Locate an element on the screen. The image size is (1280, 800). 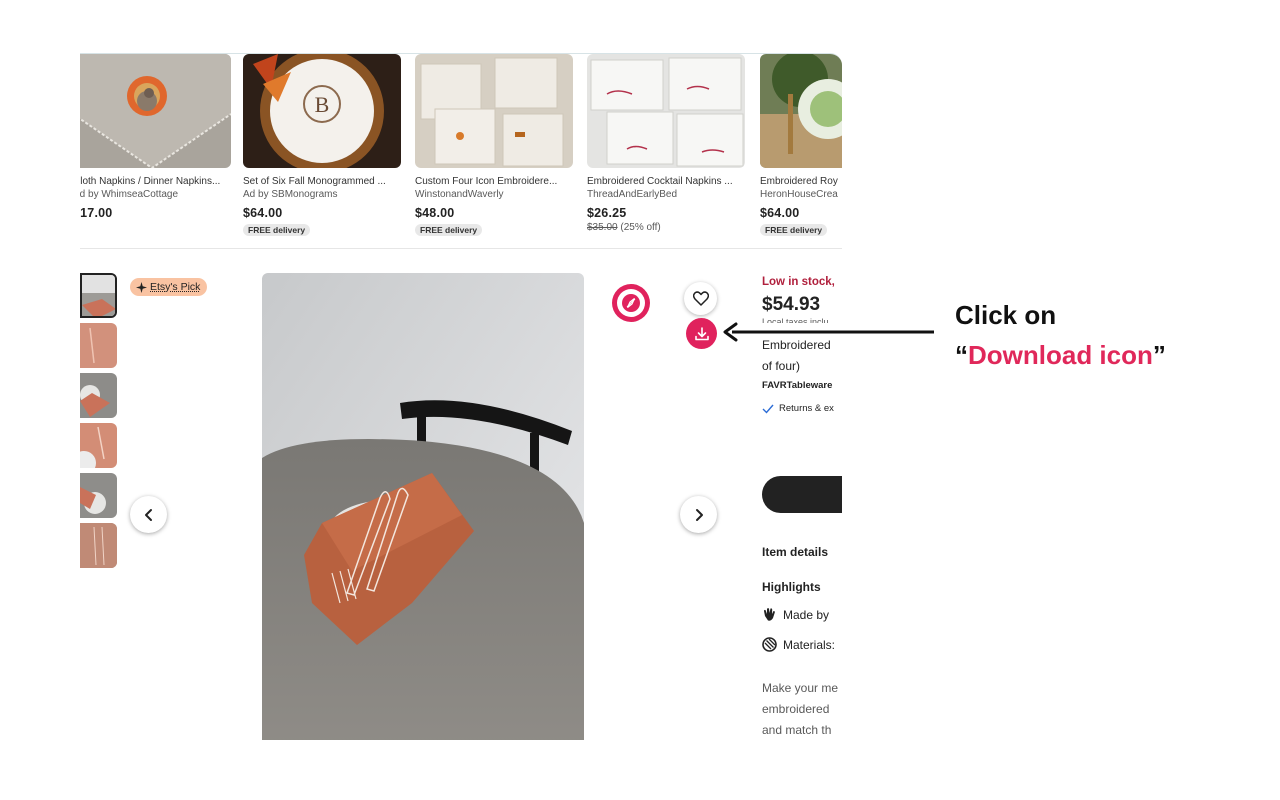
made-by-label: Made by is located at coordinates (806, 614).